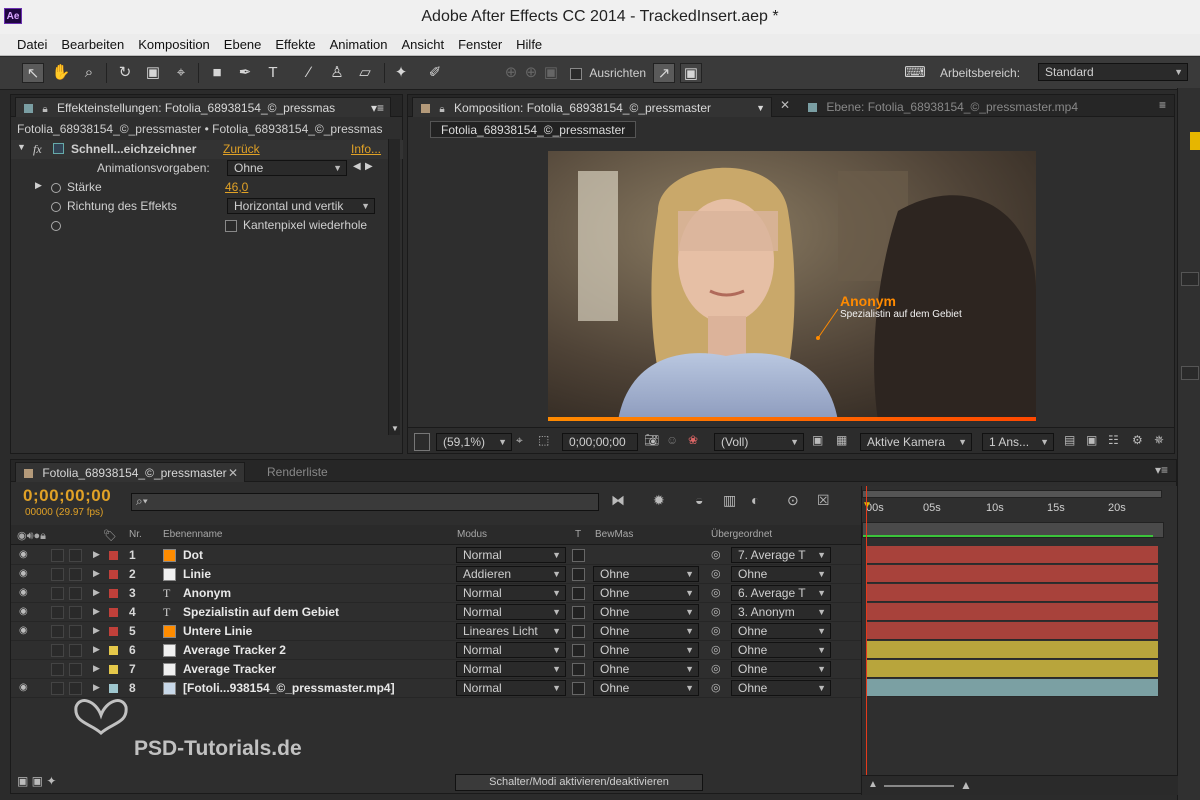  I want to click on snapshot-icon: 📷︎, so click(651, 442).